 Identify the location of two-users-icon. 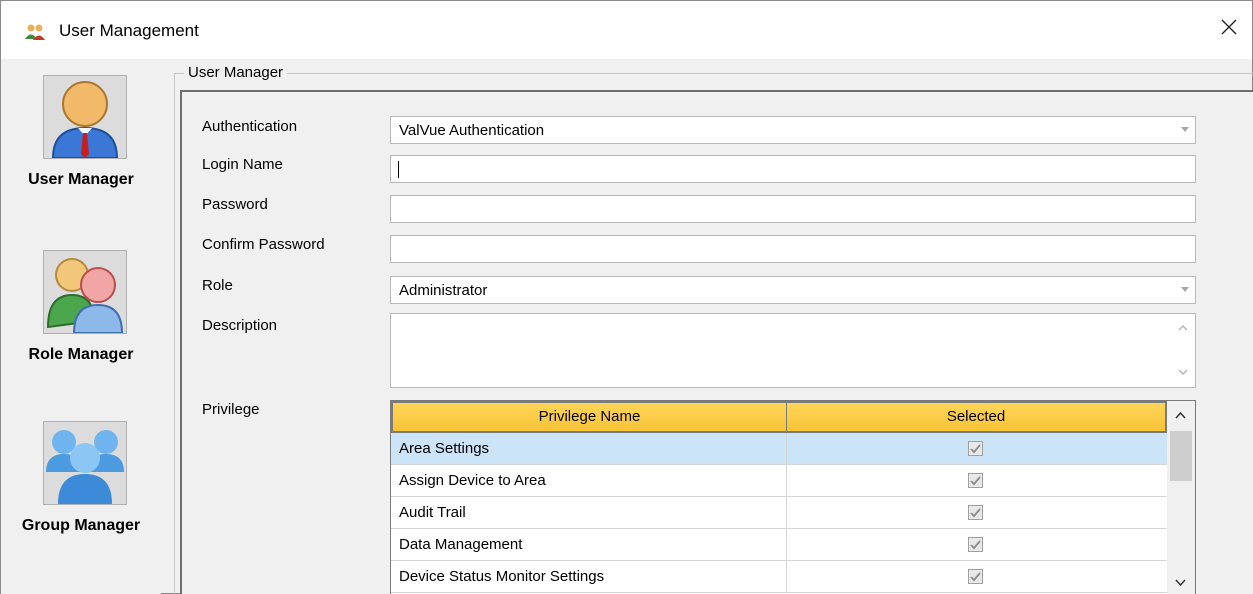
(85, 296).